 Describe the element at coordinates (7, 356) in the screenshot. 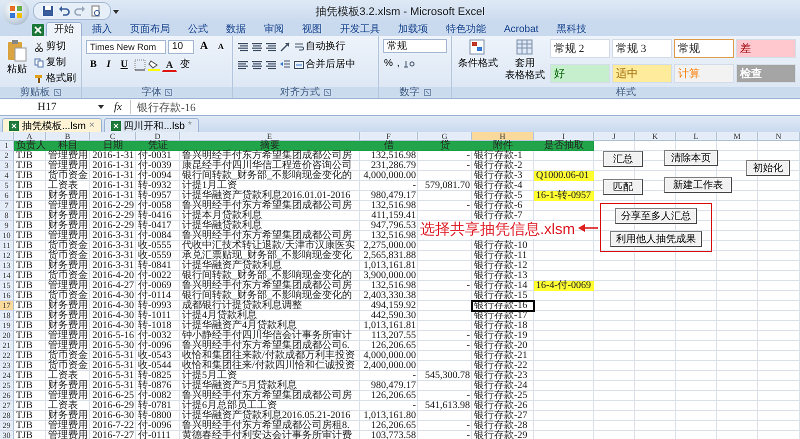

I see `row-header: 22` at that location.